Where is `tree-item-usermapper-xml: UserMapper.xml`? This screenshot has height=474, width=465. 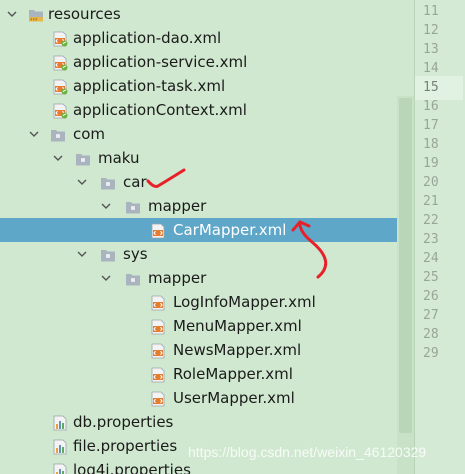
tree-item-usermapper-xml: UserMapper.xml is located at coordinates (207, 398).